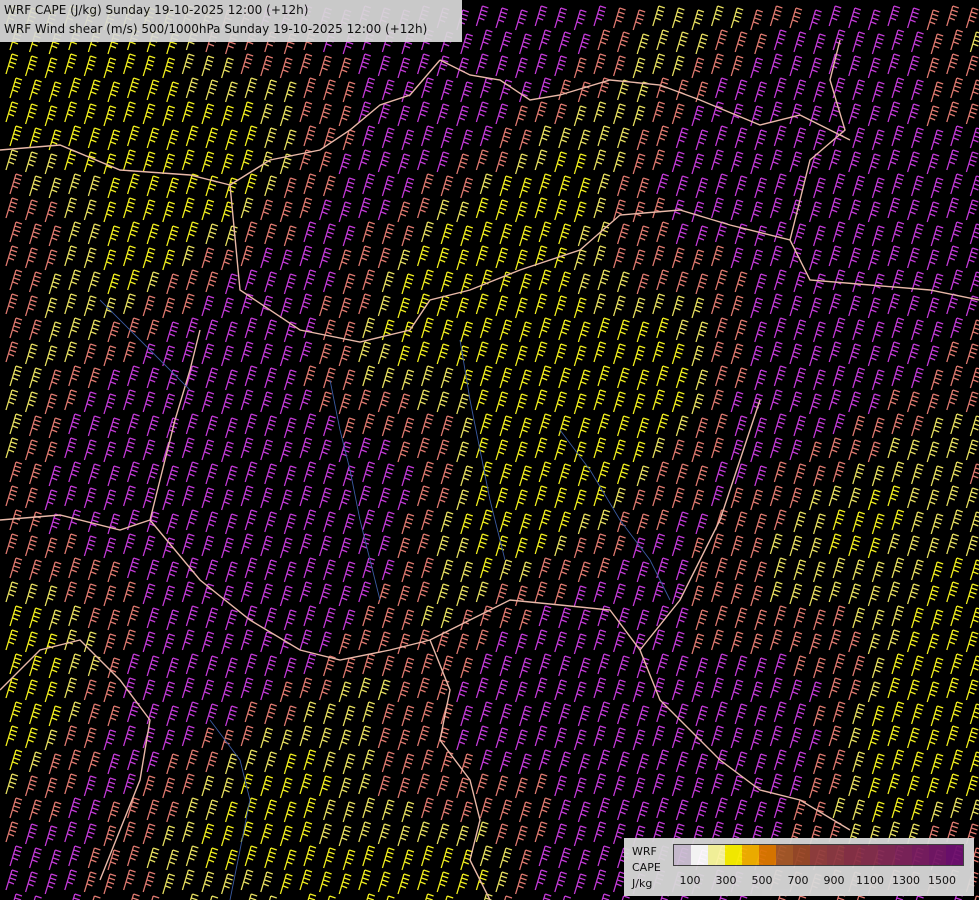 The height and width of the screenshot is (900, 979). Describe the element at coordinates (834, 880) in the screenshot. I see `legend-tick-label: 900` at that location.